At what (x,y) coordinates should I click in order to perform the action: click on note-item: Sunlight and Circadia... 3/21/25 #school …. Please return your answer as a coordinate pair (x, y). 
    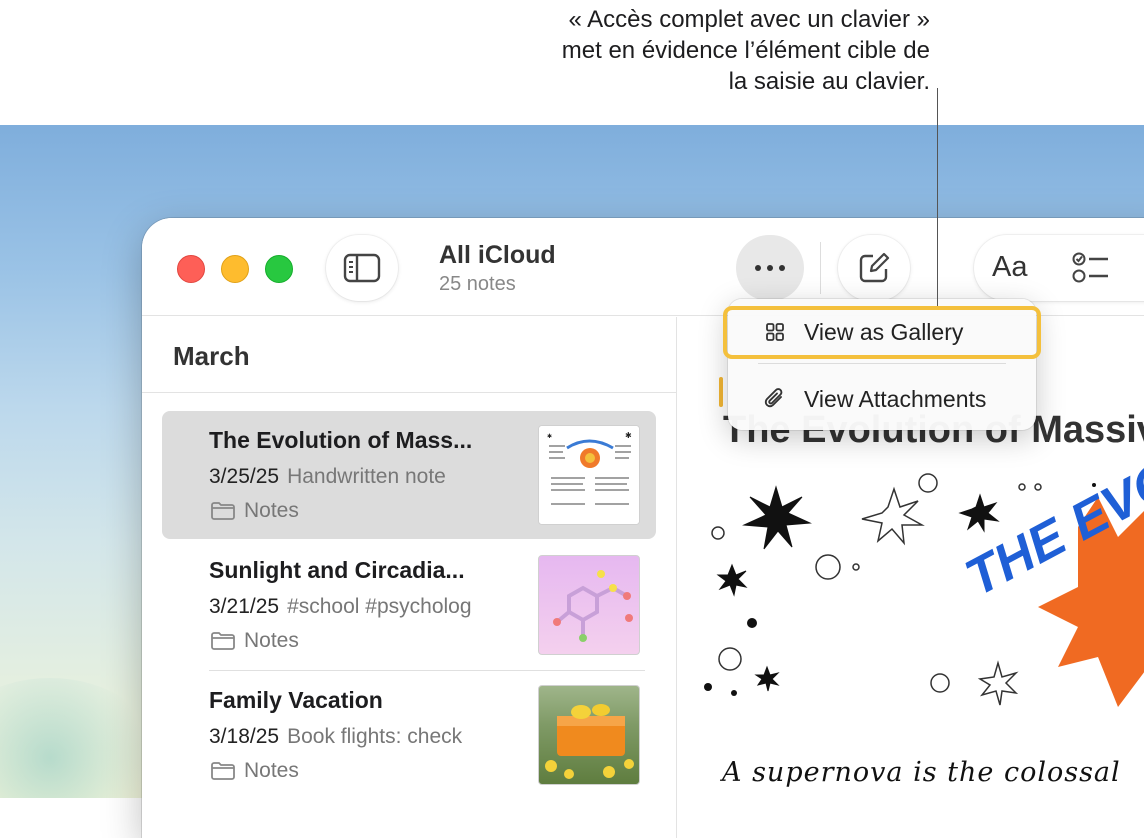
    Looking at the image, I should click on (409, 605).